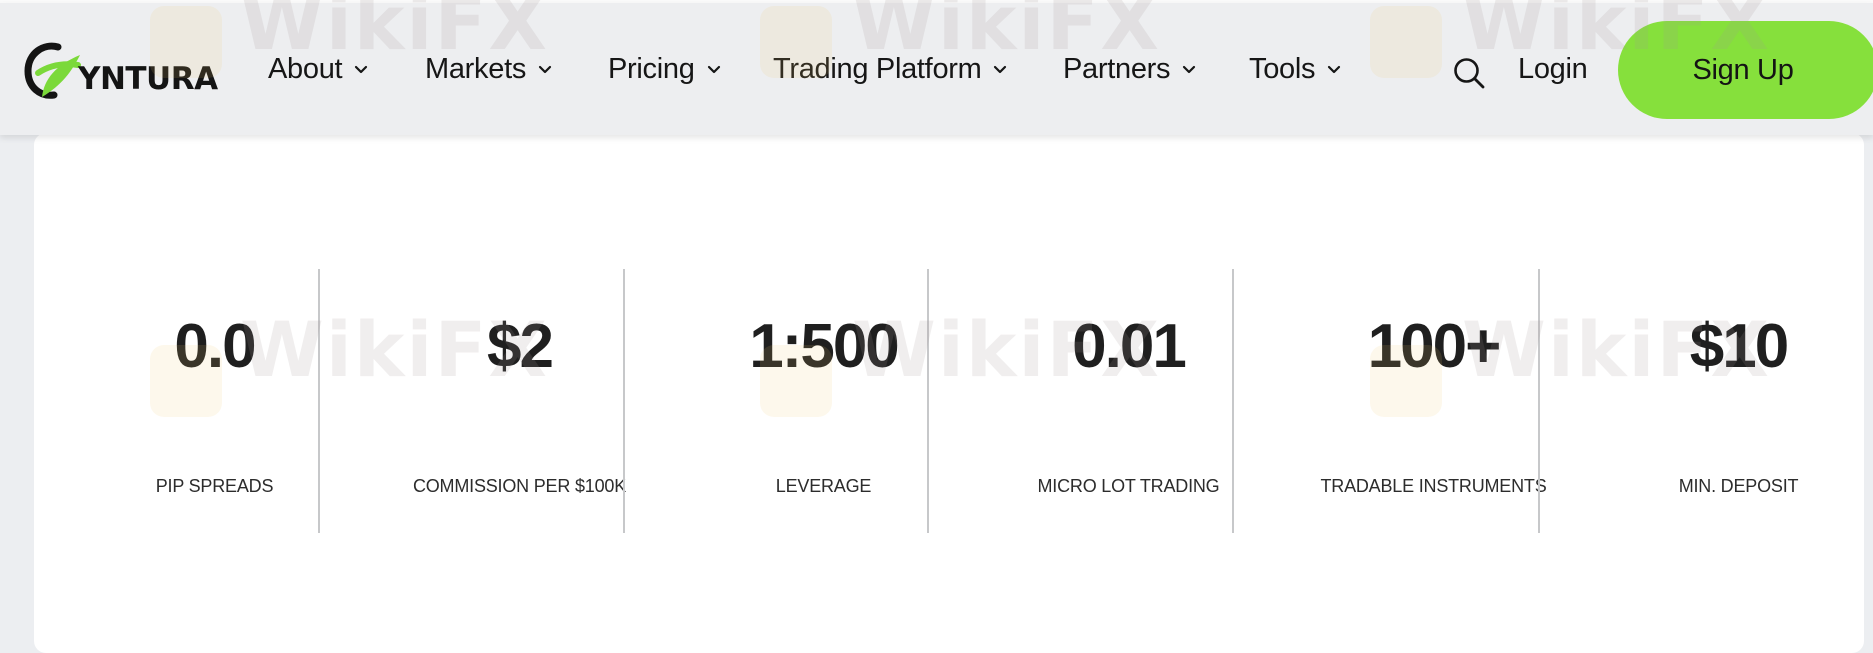  What do you see at coordinates (52, 70) in the screenshot?
I see `logo-leaf-icon` at bounding box center [52, 70].